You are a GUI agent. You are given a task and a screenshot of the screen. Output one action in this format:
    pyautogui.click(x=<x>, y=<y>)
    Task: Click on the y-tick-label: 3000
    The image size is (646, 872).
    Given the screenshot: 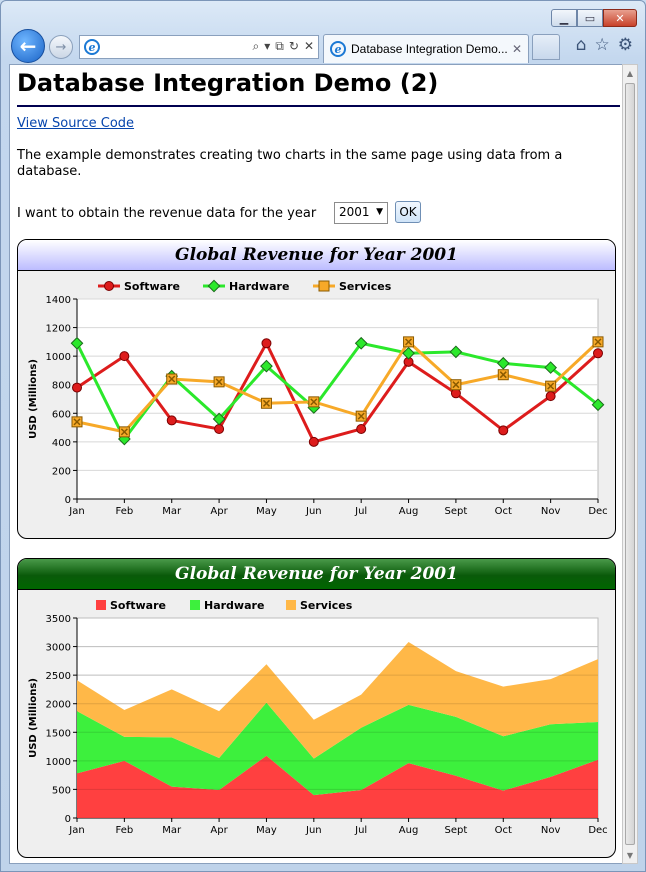 What is the action you would take?
    pyautogui.click(x=58, y=648)
    